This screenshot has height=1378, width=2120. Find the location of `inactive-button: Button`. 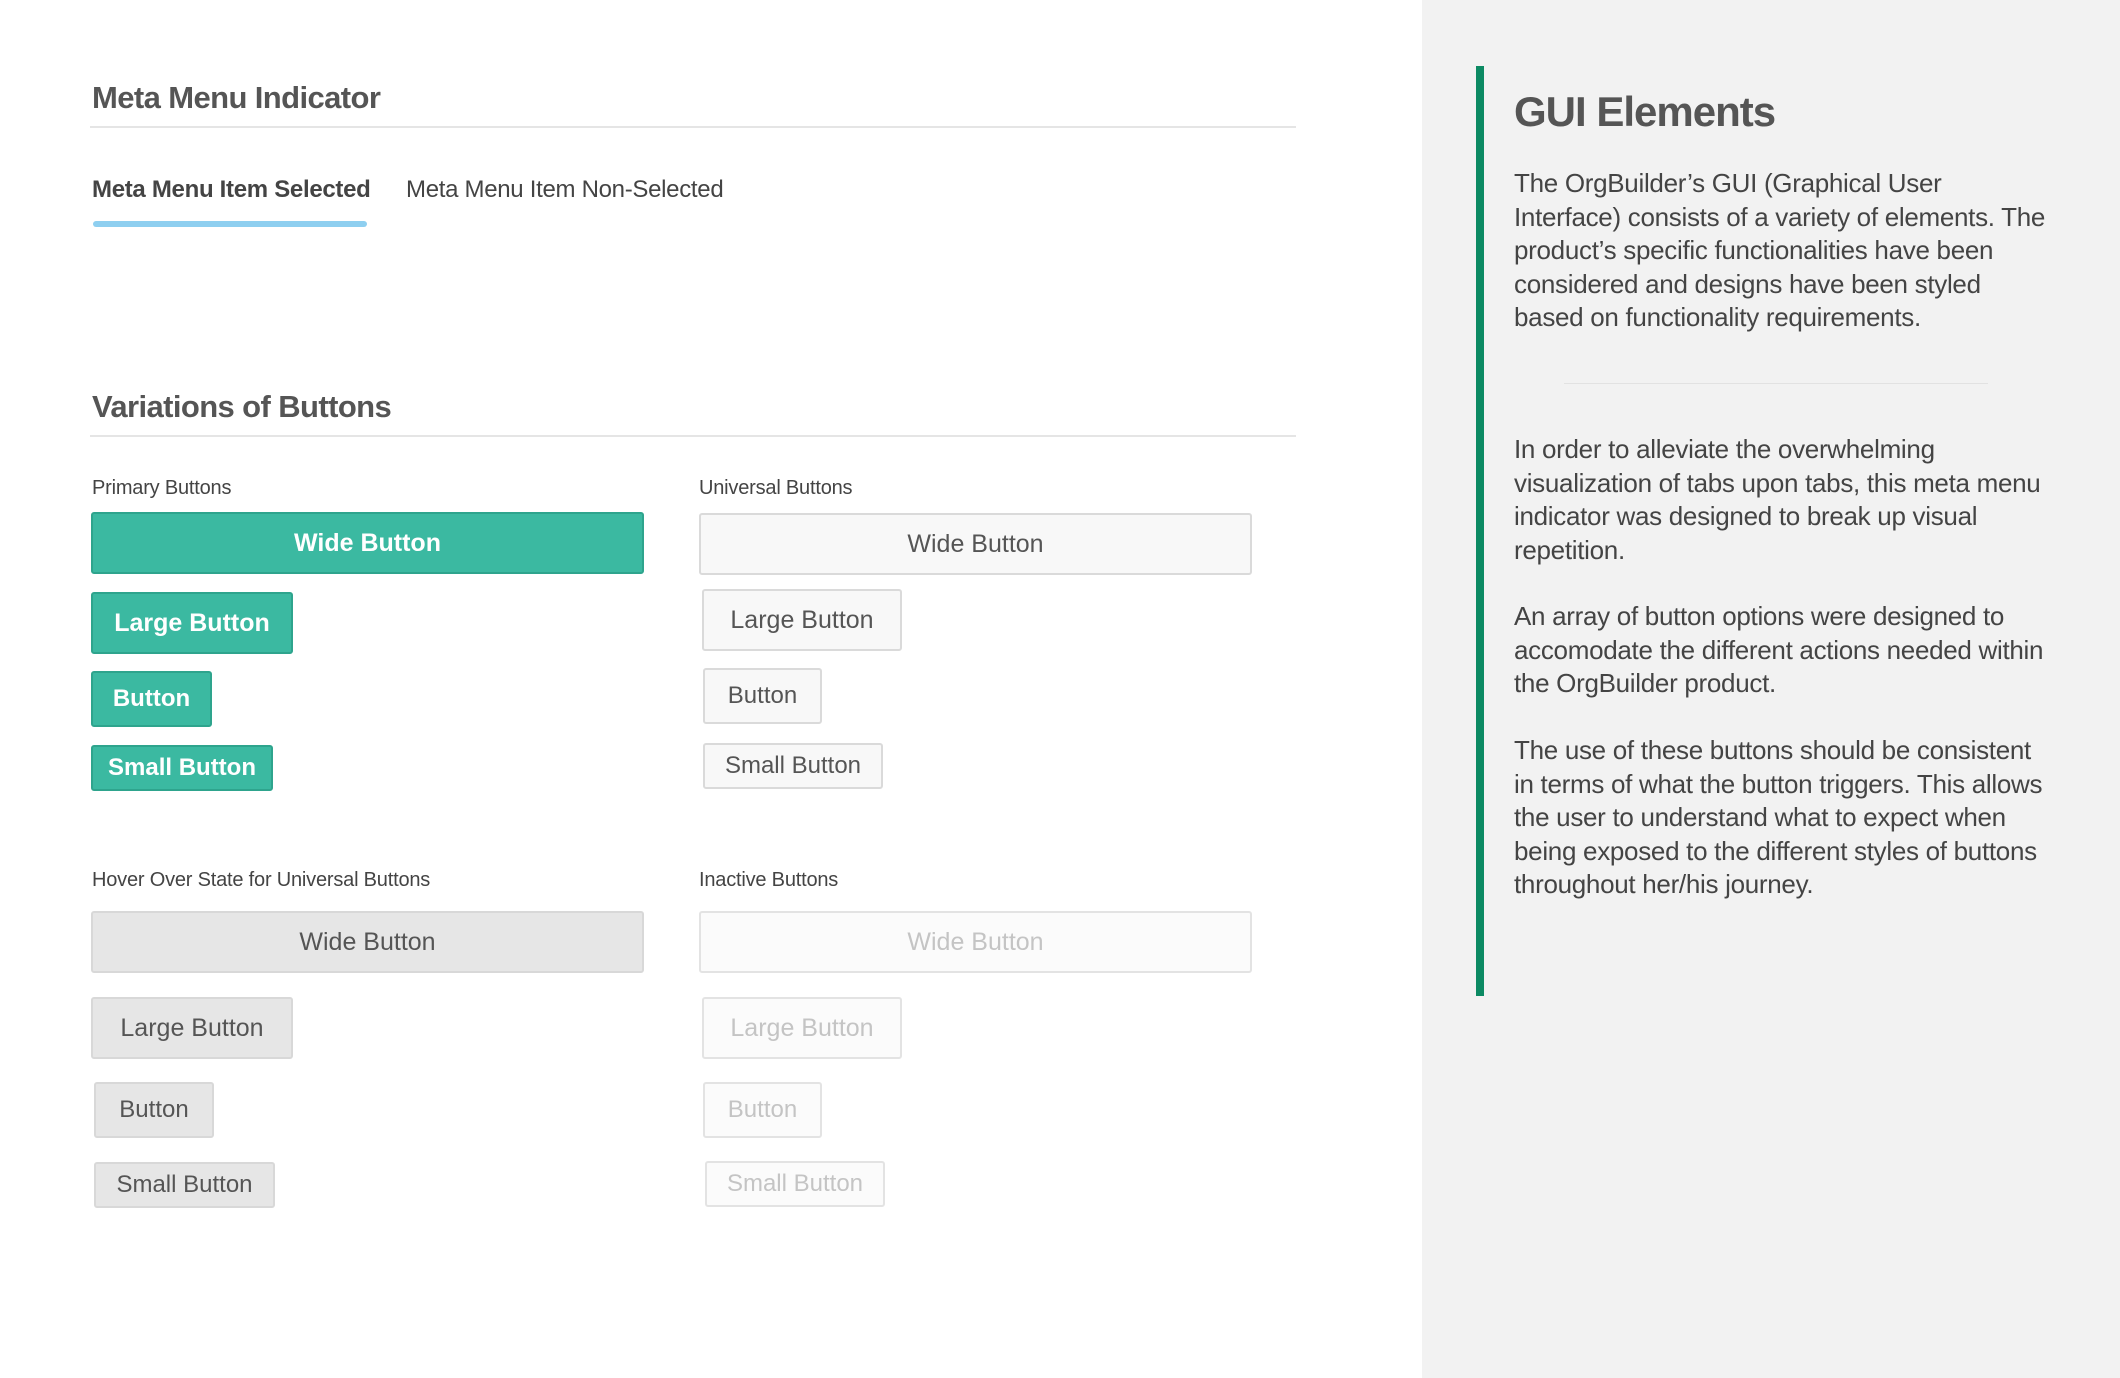

inactive-button: Button is located at coordinates (762, 1110).